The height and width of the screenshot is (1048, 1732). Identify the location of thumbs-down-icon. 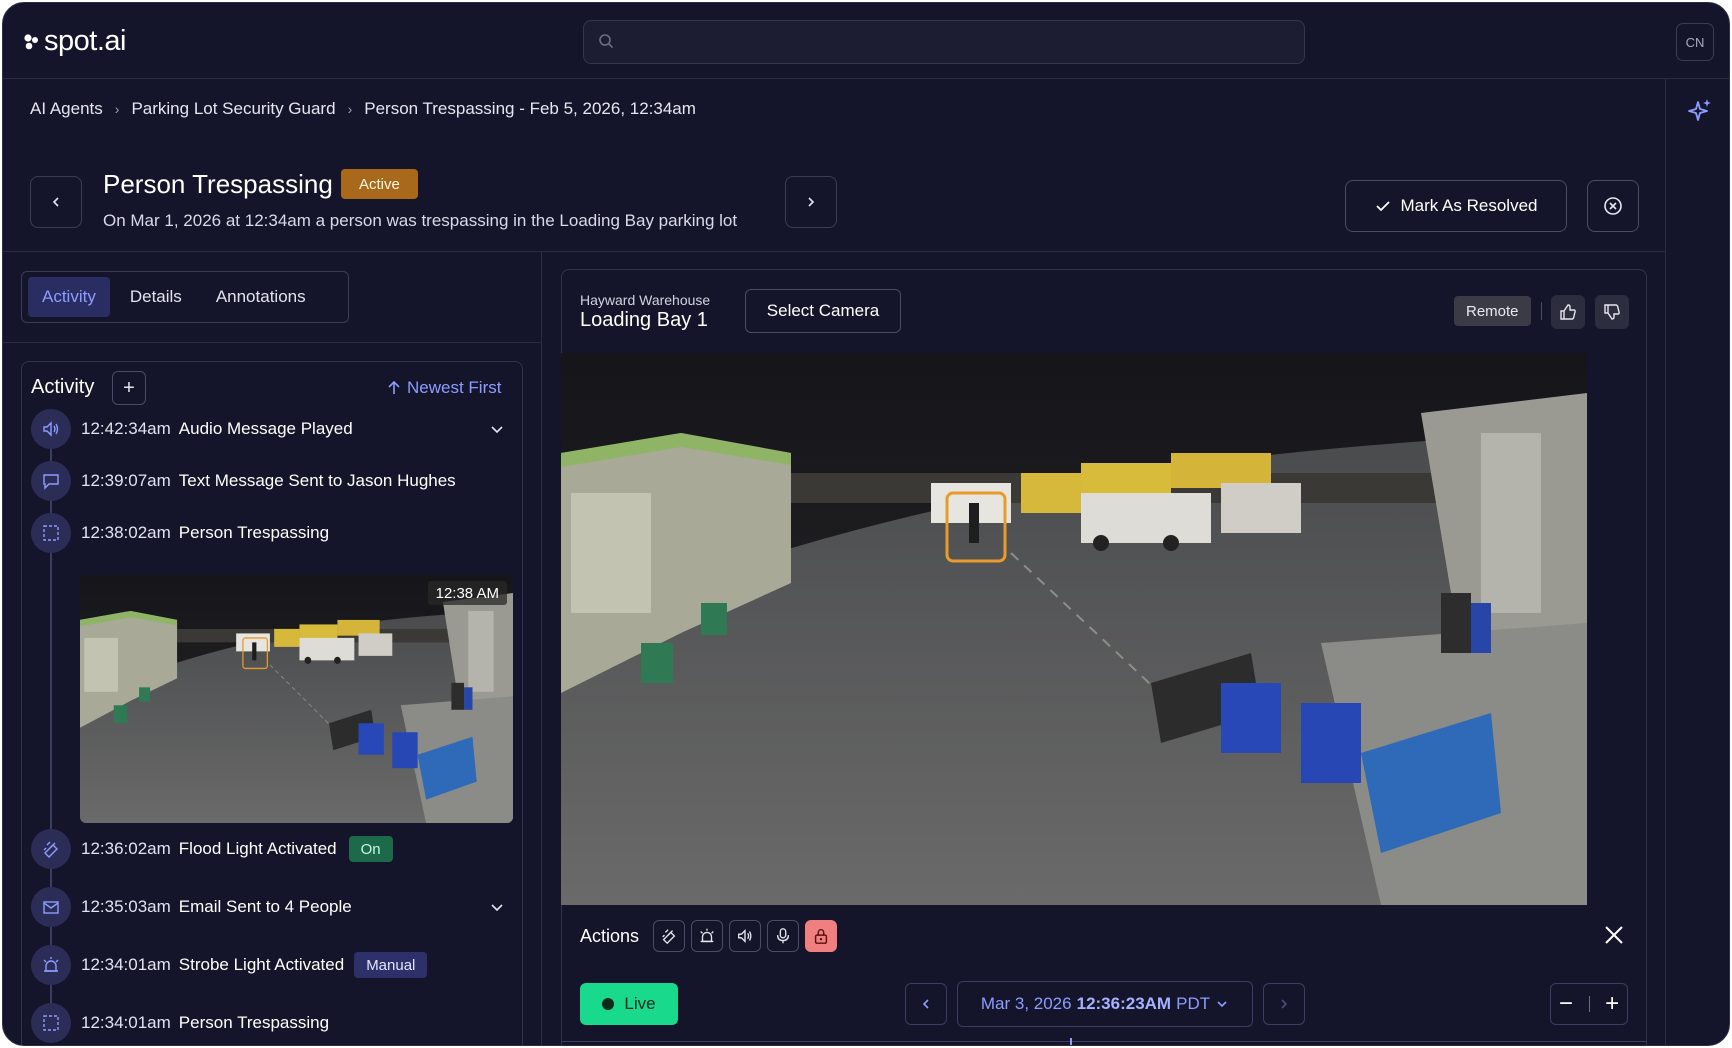
(1612, 312).